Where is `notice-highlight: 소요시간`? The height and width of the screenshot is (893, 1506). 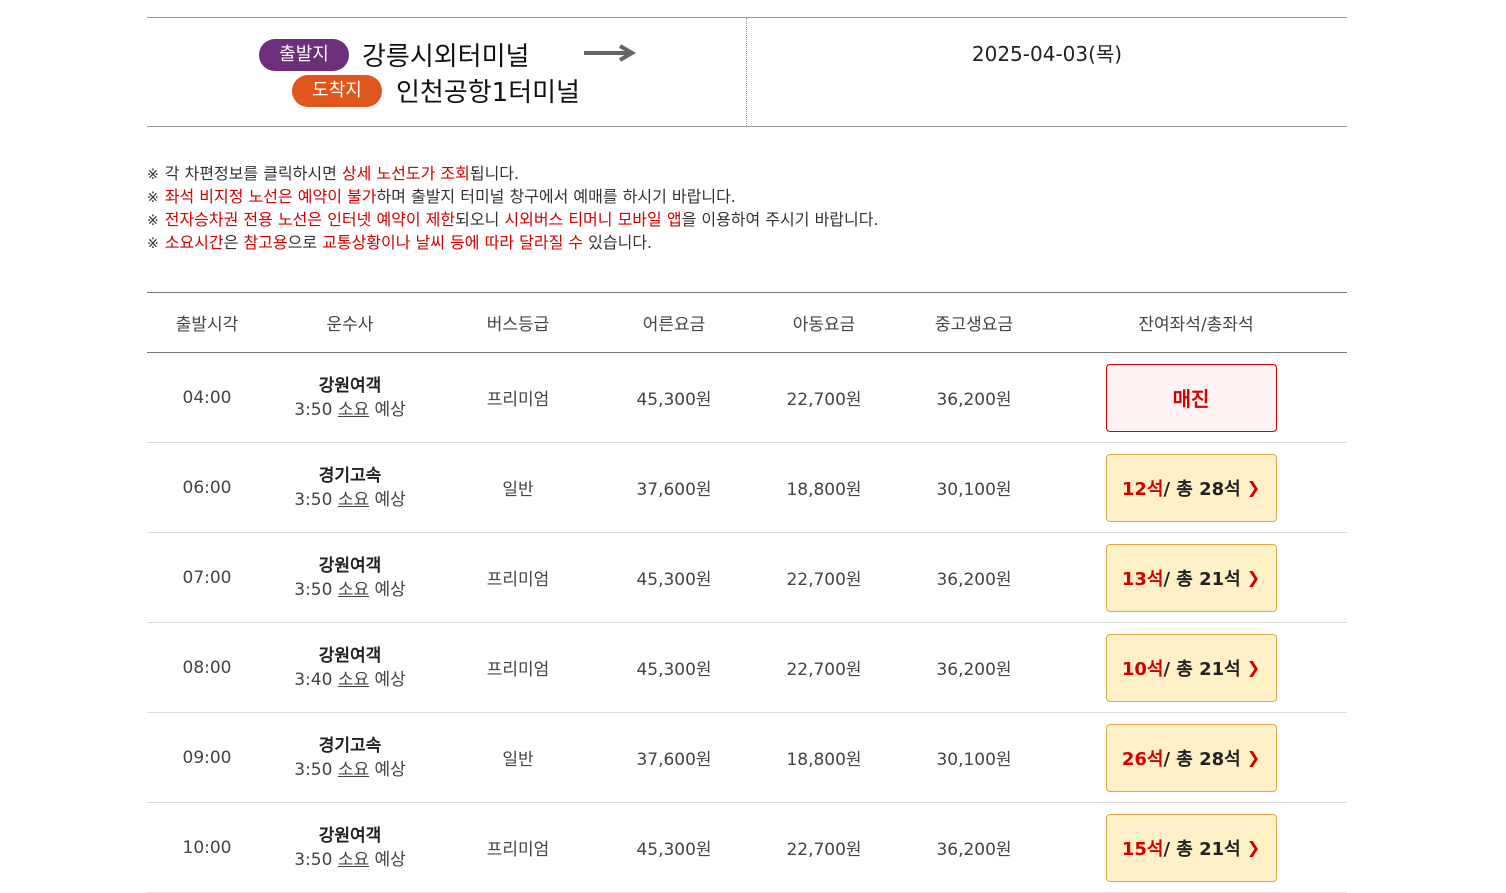 notice-highlight: 소요시간 is located at coordinates (194, 242).